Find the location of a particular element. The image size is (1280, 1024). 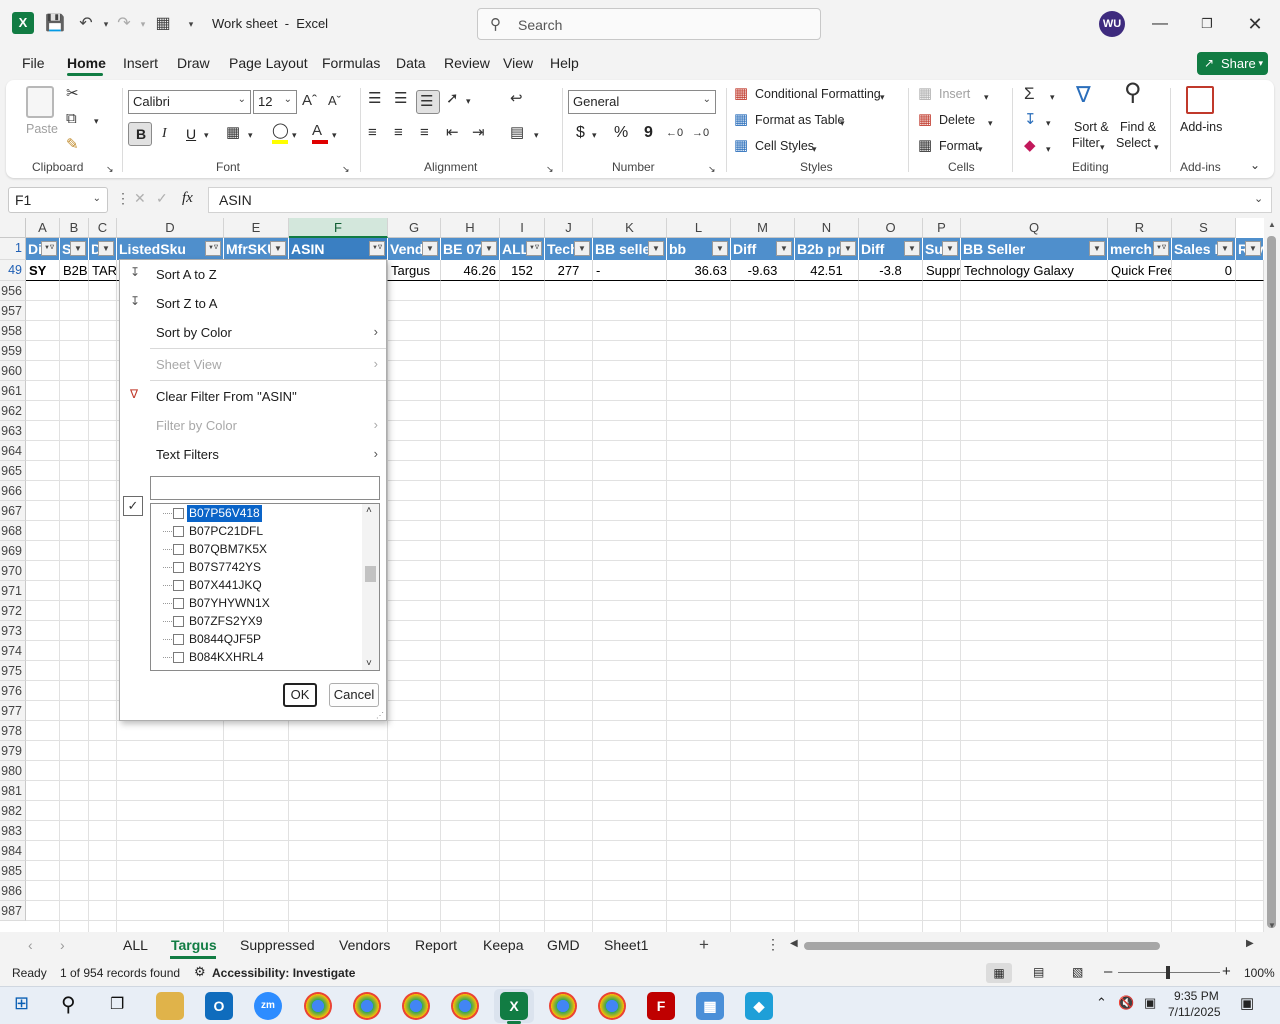

select-all-corner is located at coordinates (13, 228).